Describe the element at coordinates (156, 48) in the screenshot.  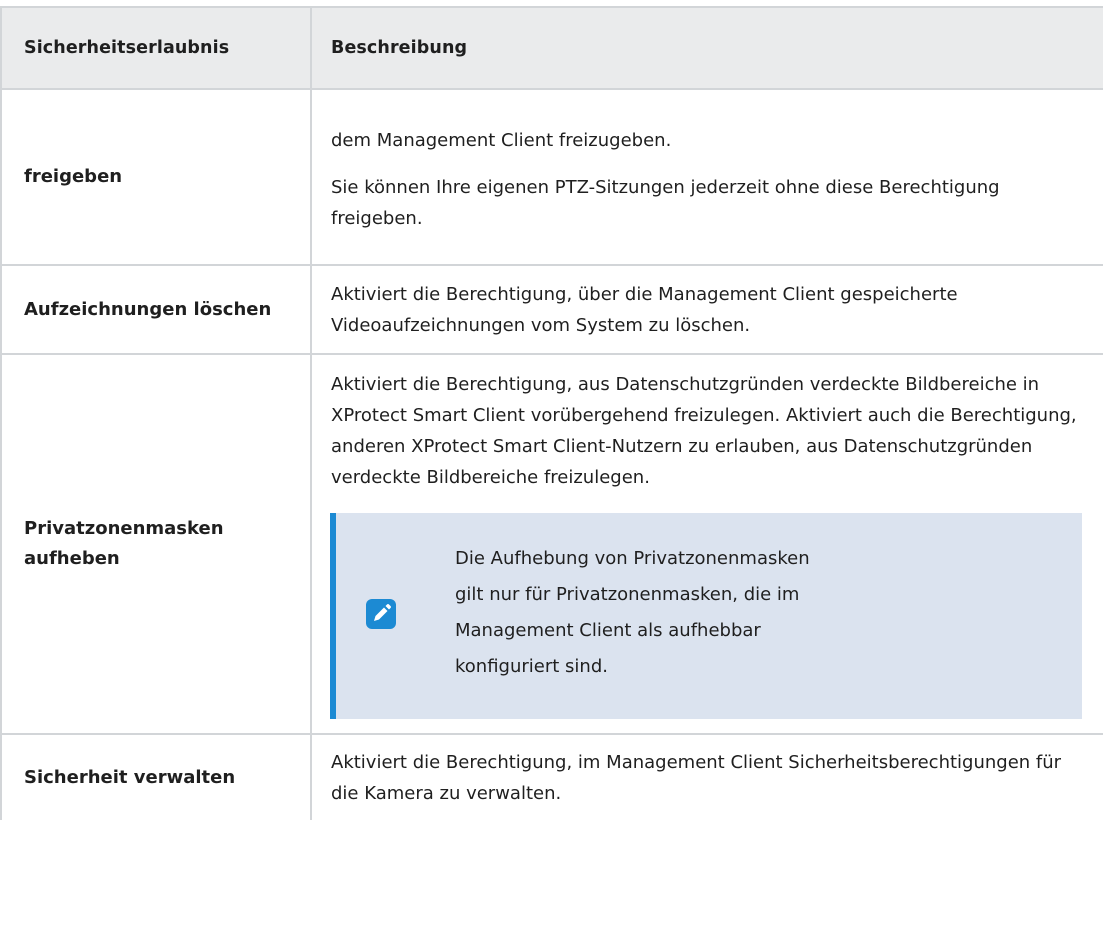
I see `header-permission: Sicherheitserlaubnis` at that location.